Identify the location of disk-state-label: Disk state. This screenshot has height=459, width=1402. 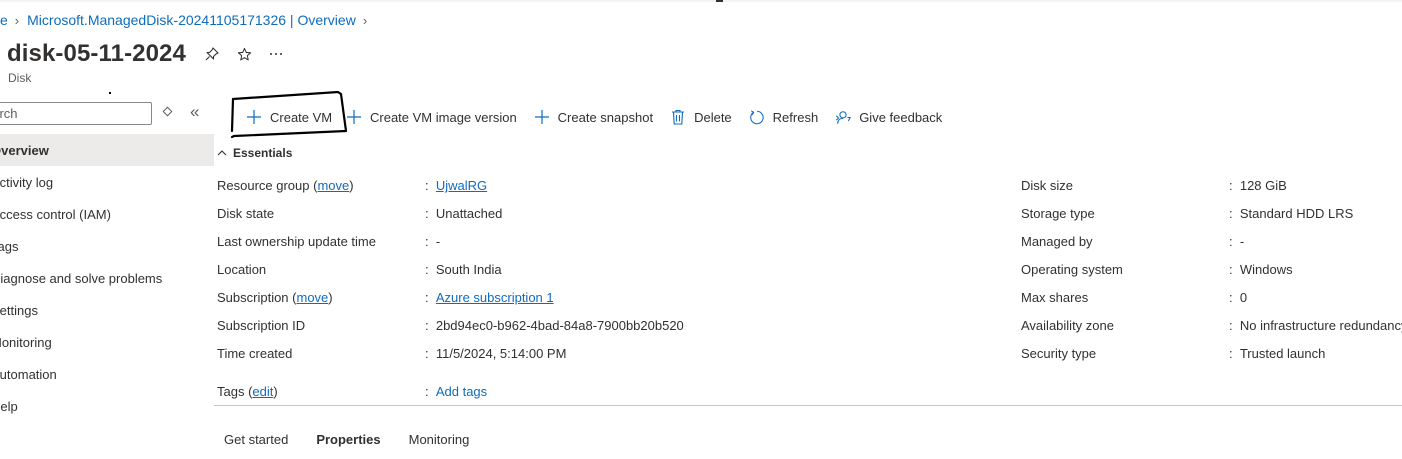
(246, 213).